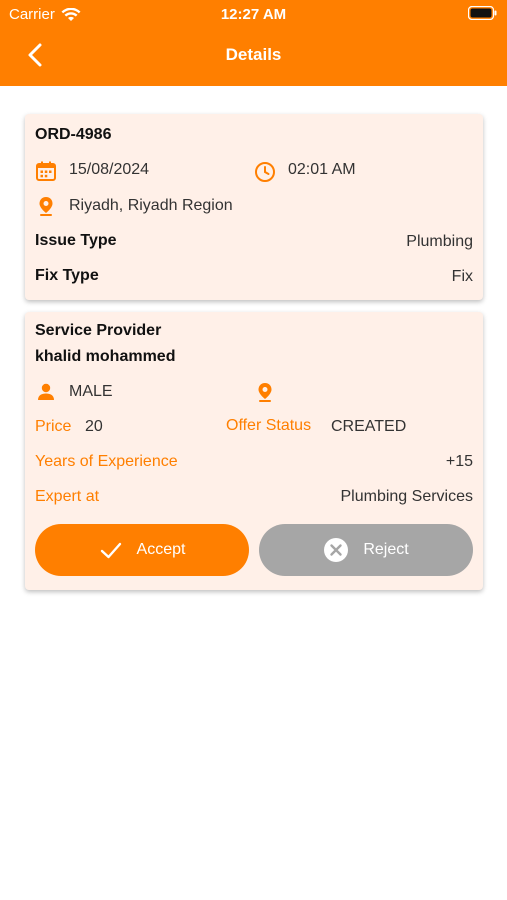  I want to click on price-label: Price, so click(53, 426).